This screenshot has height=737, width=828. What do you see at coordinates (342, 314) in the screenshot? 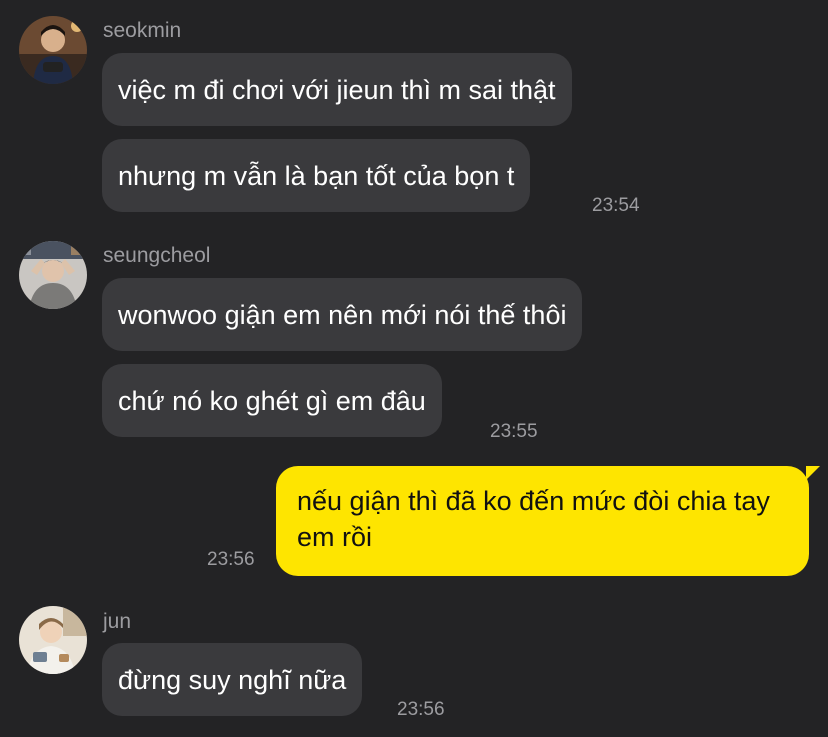
I see `message-bubble: wonwoo giận em nên mới nói thế thôi` at bounding box center [342, 314].